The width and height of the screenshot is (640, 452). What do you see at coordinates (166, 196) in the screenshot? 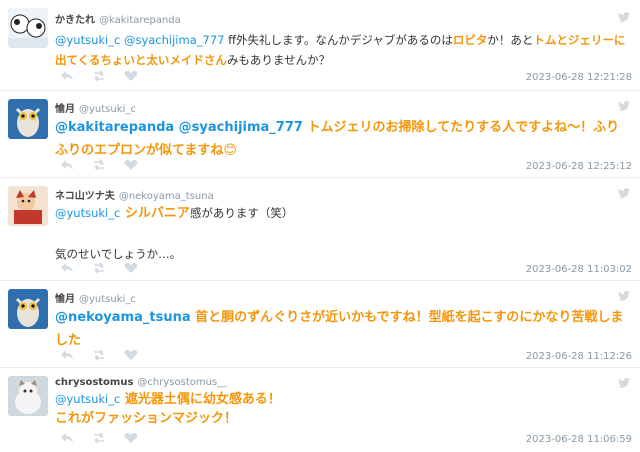
I see `author-handle: @nekoyama_tsuna` at bounding box center [166, 196].